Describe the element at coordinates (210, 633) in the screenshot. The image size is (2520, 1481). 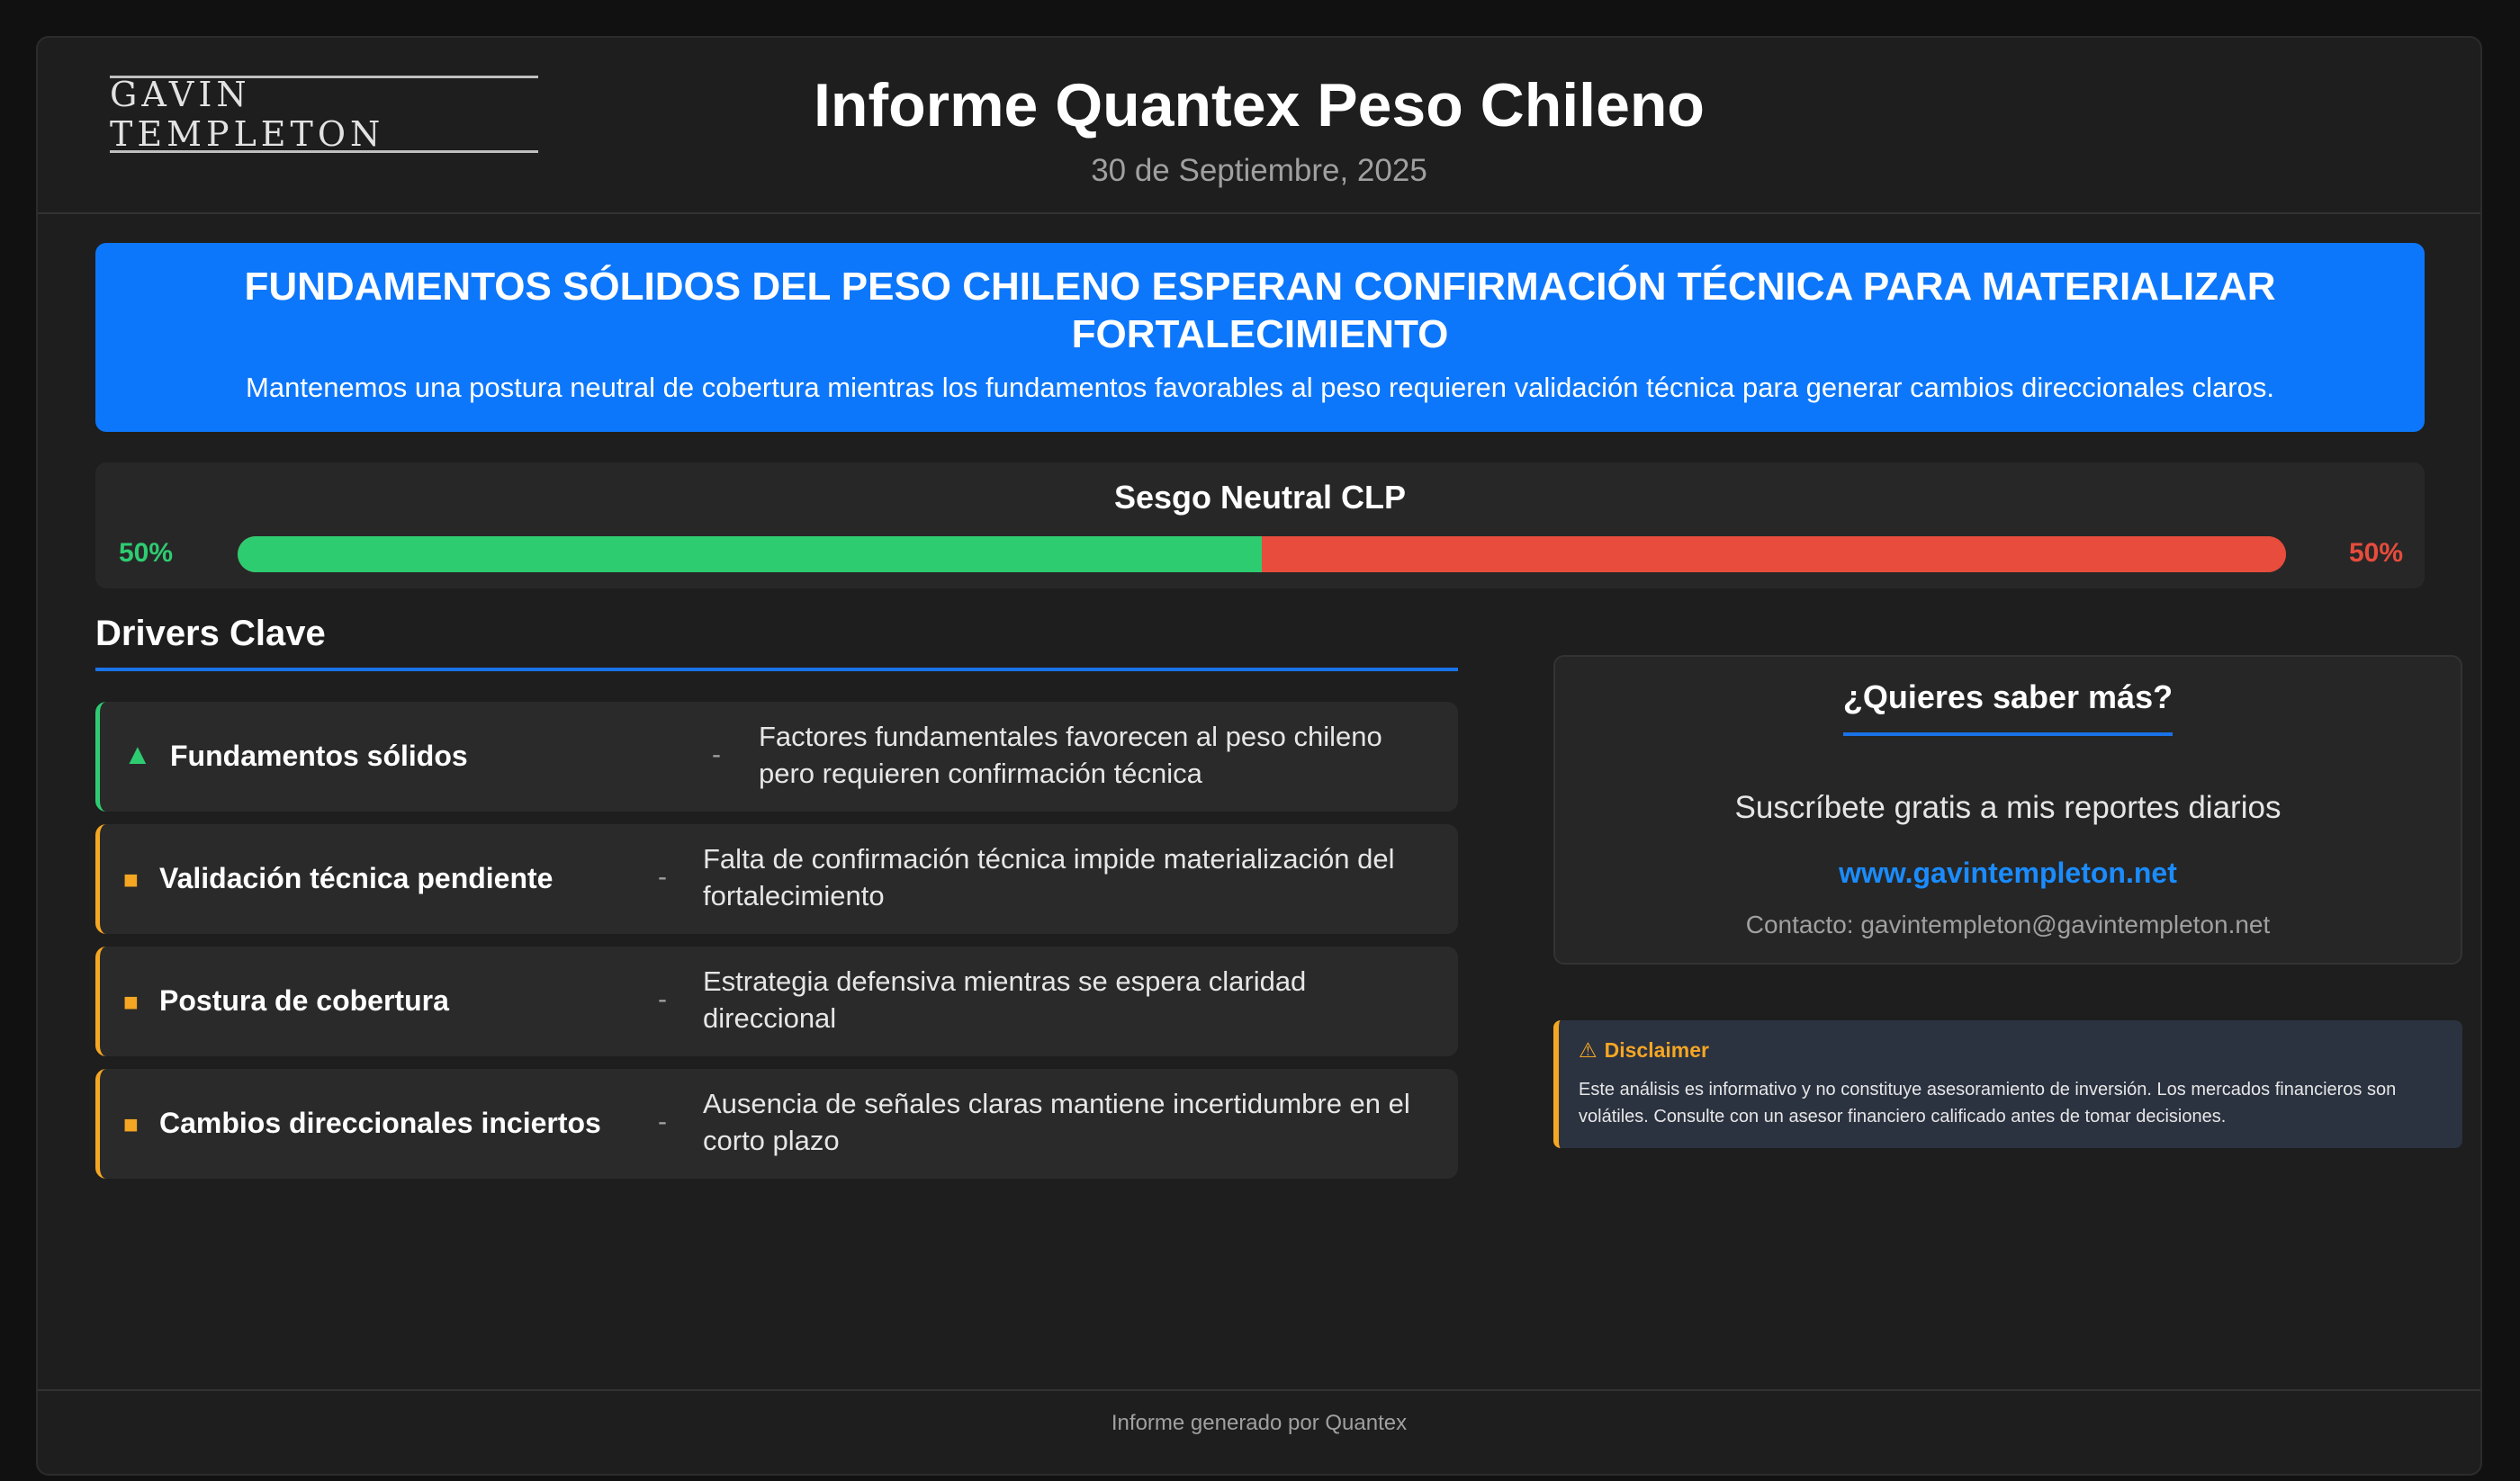
I see `drivers-title: Drivers Clave` at that location.